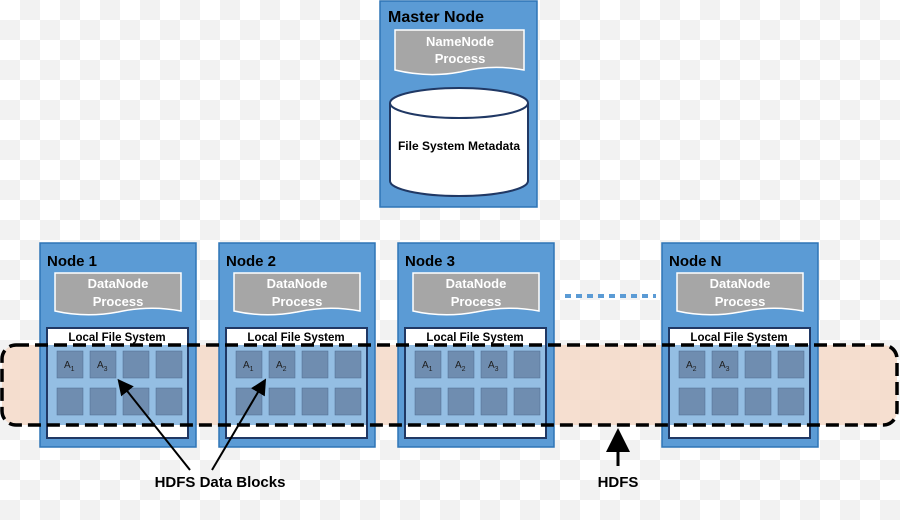 This screenshot has height=520, width=900. I want to click on file-system-metadata-label: File System Metadata, so click(459, 146).